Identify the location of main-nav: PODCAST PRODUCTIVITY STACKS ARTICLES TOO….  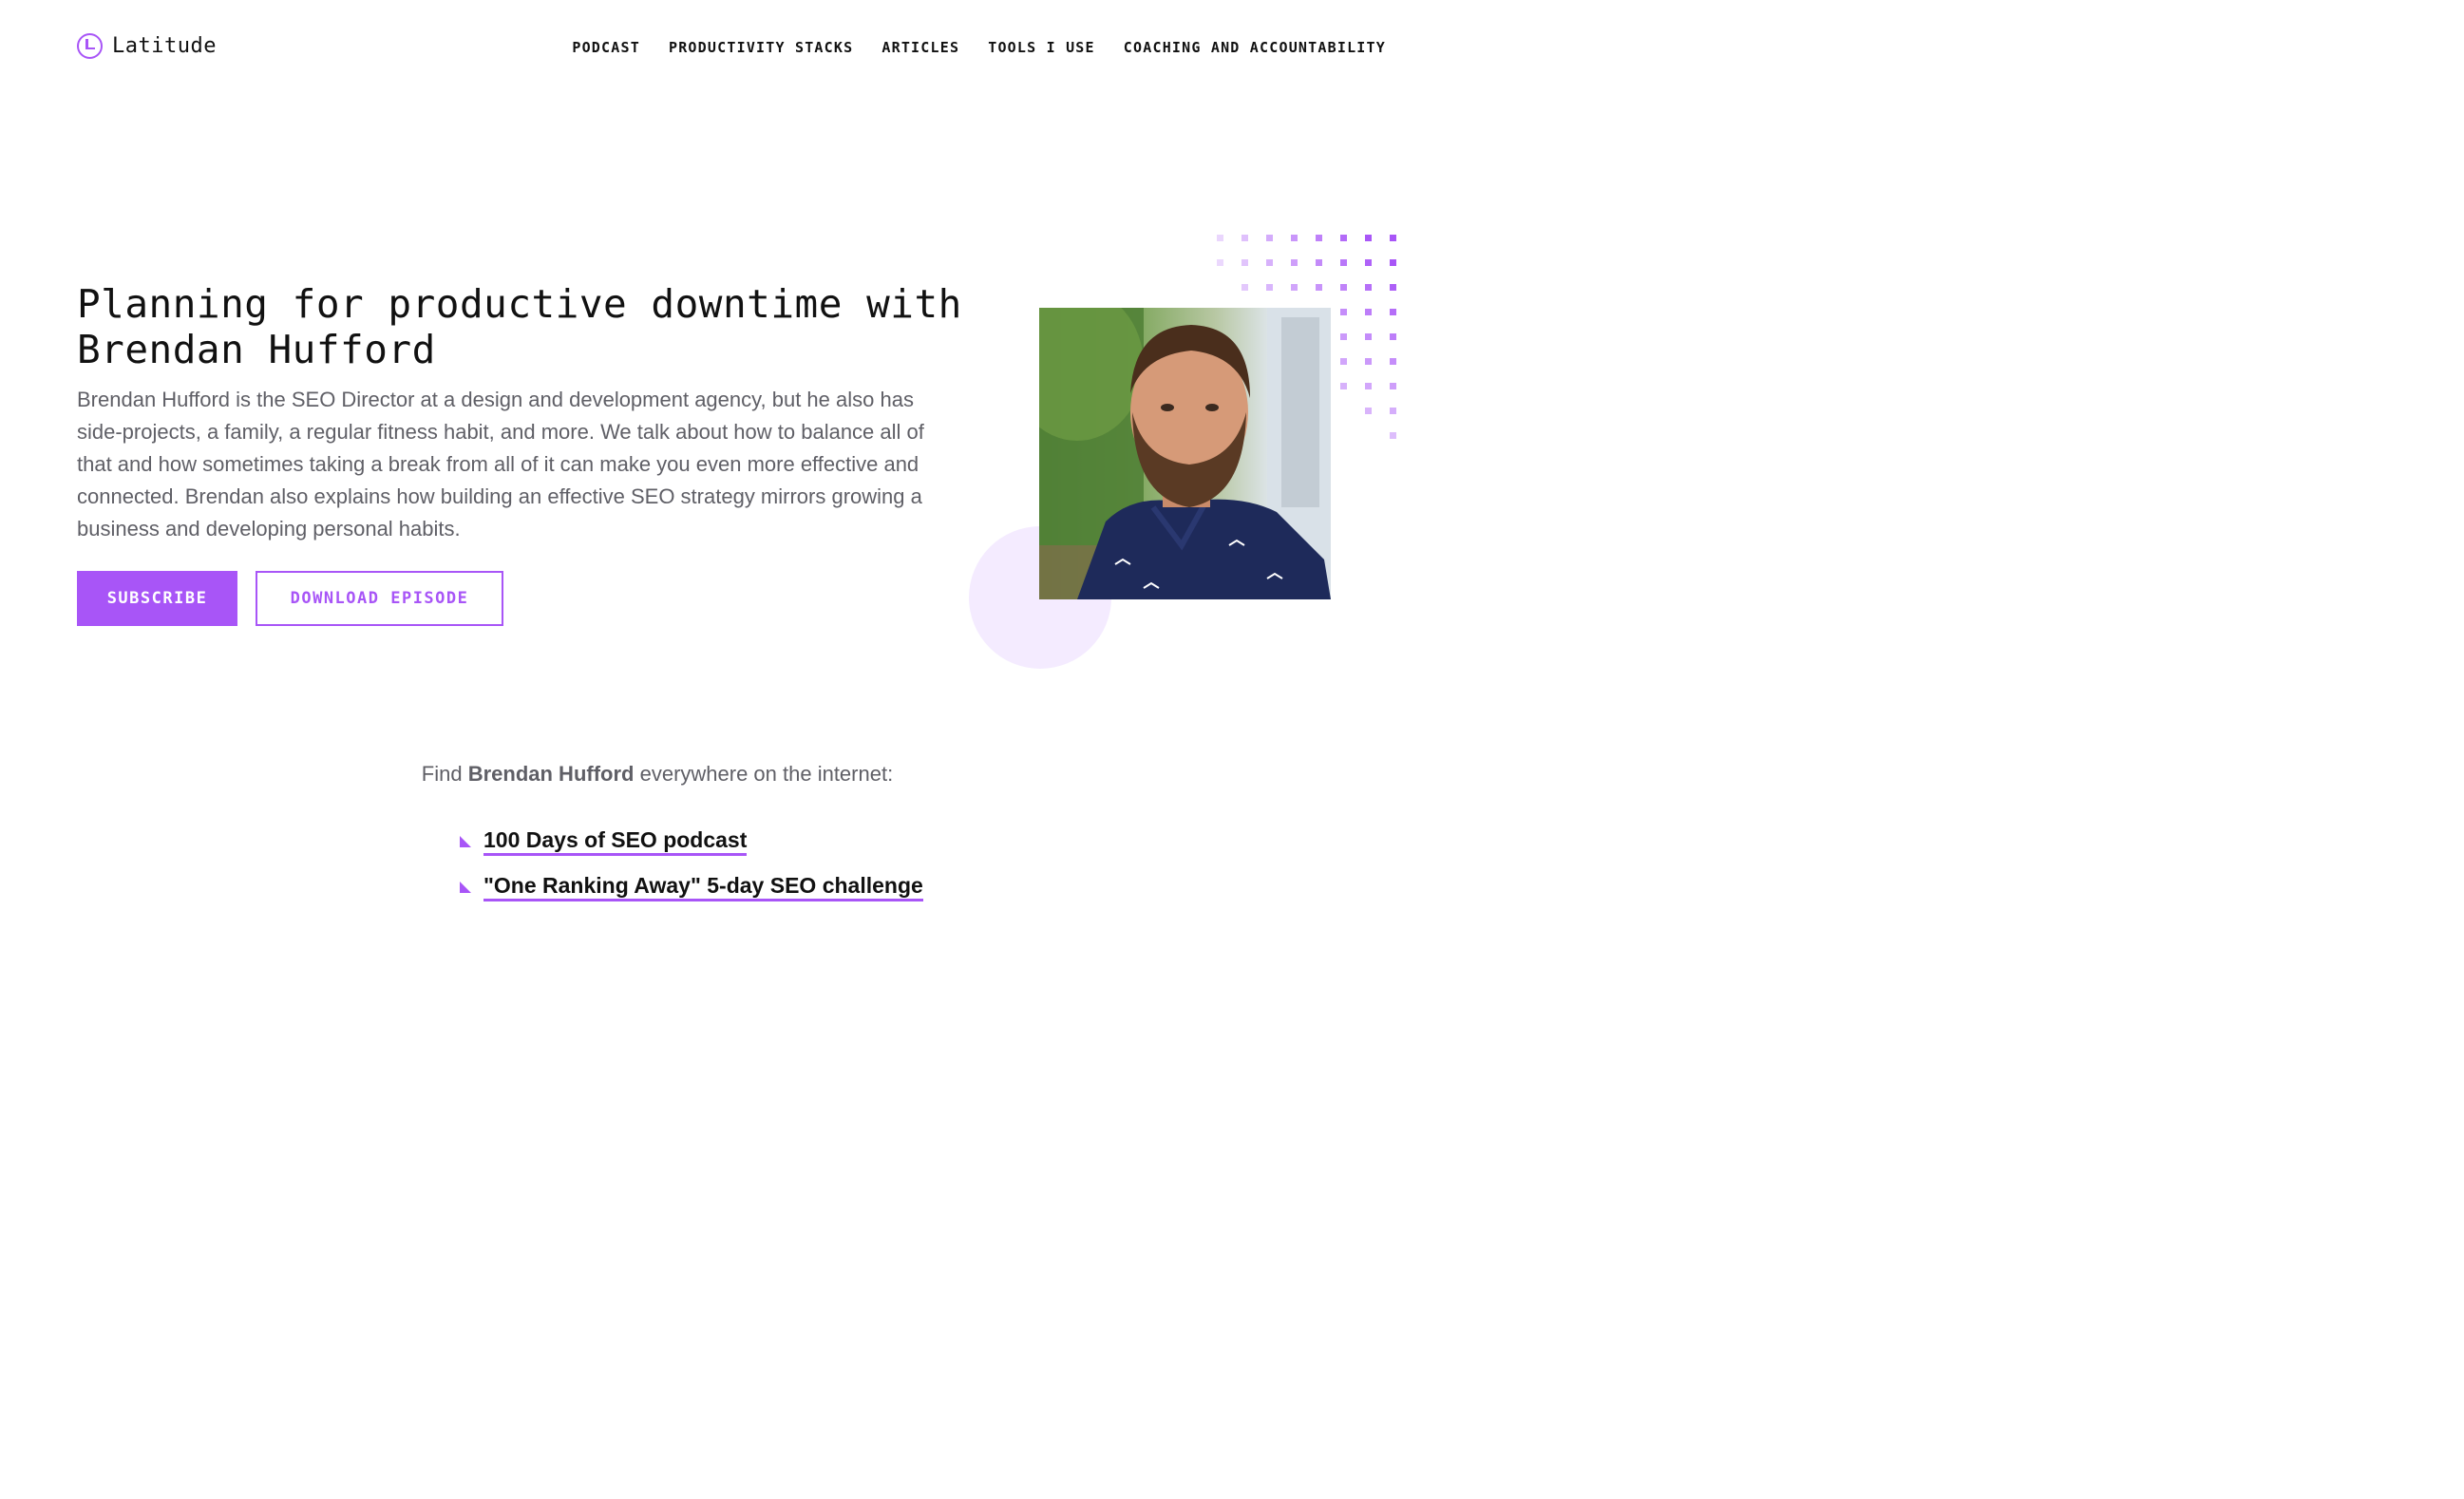
(979, 47).